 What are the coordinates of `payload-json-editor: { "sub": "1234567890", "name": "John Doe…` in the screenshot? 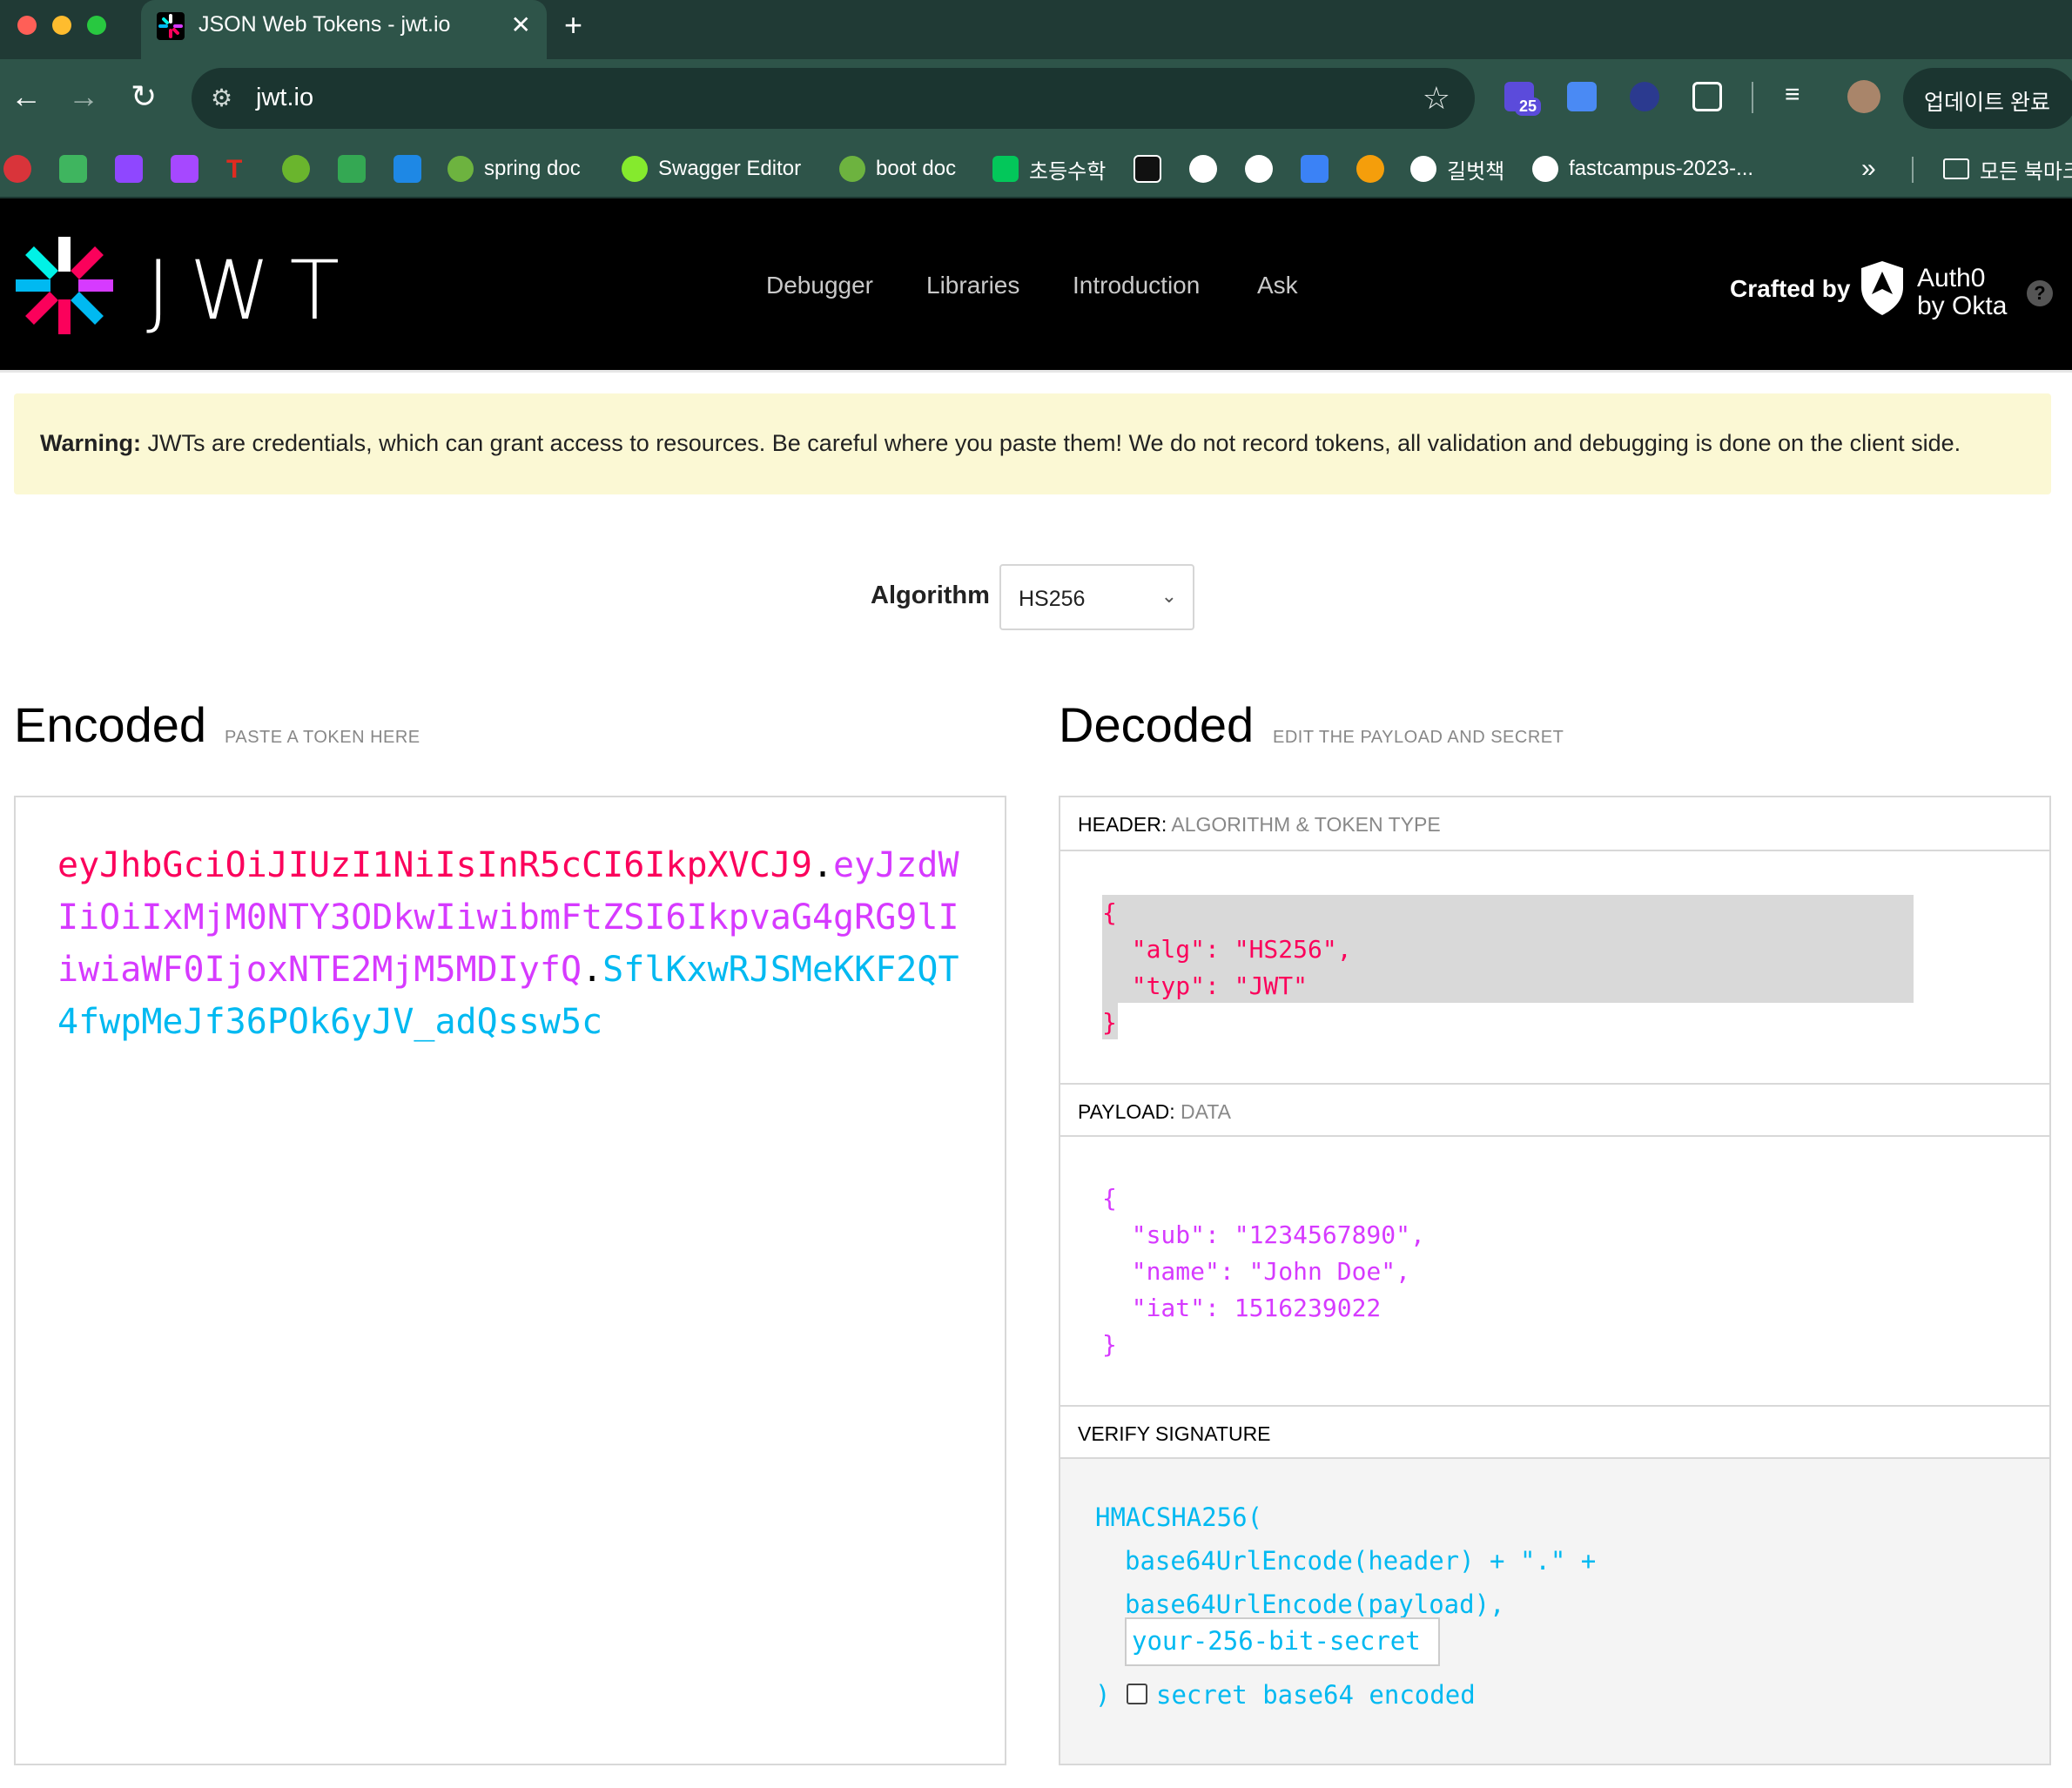 It's located at (1264, 1271).